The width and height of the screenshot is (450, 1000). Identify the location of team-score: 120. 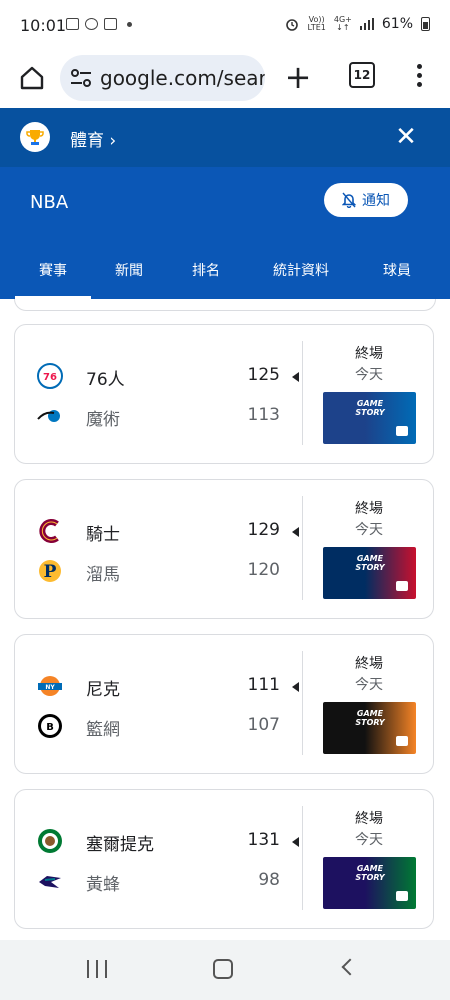
(263, 570).